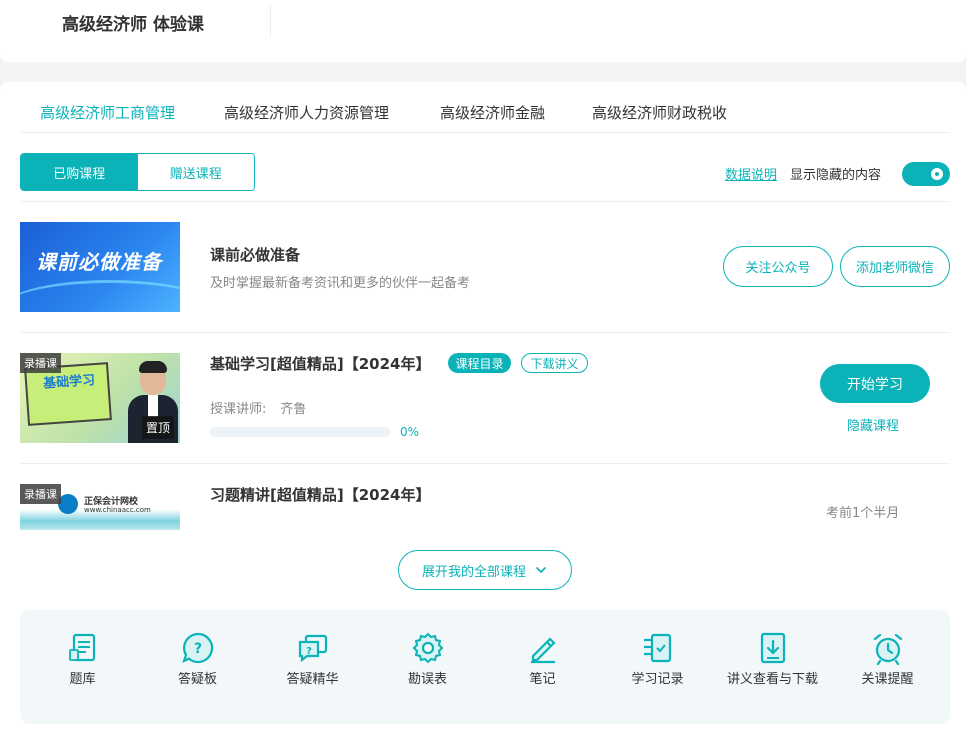  I want to click on show-hidden-label: 显示隐藏的内容, so click(836, 175).